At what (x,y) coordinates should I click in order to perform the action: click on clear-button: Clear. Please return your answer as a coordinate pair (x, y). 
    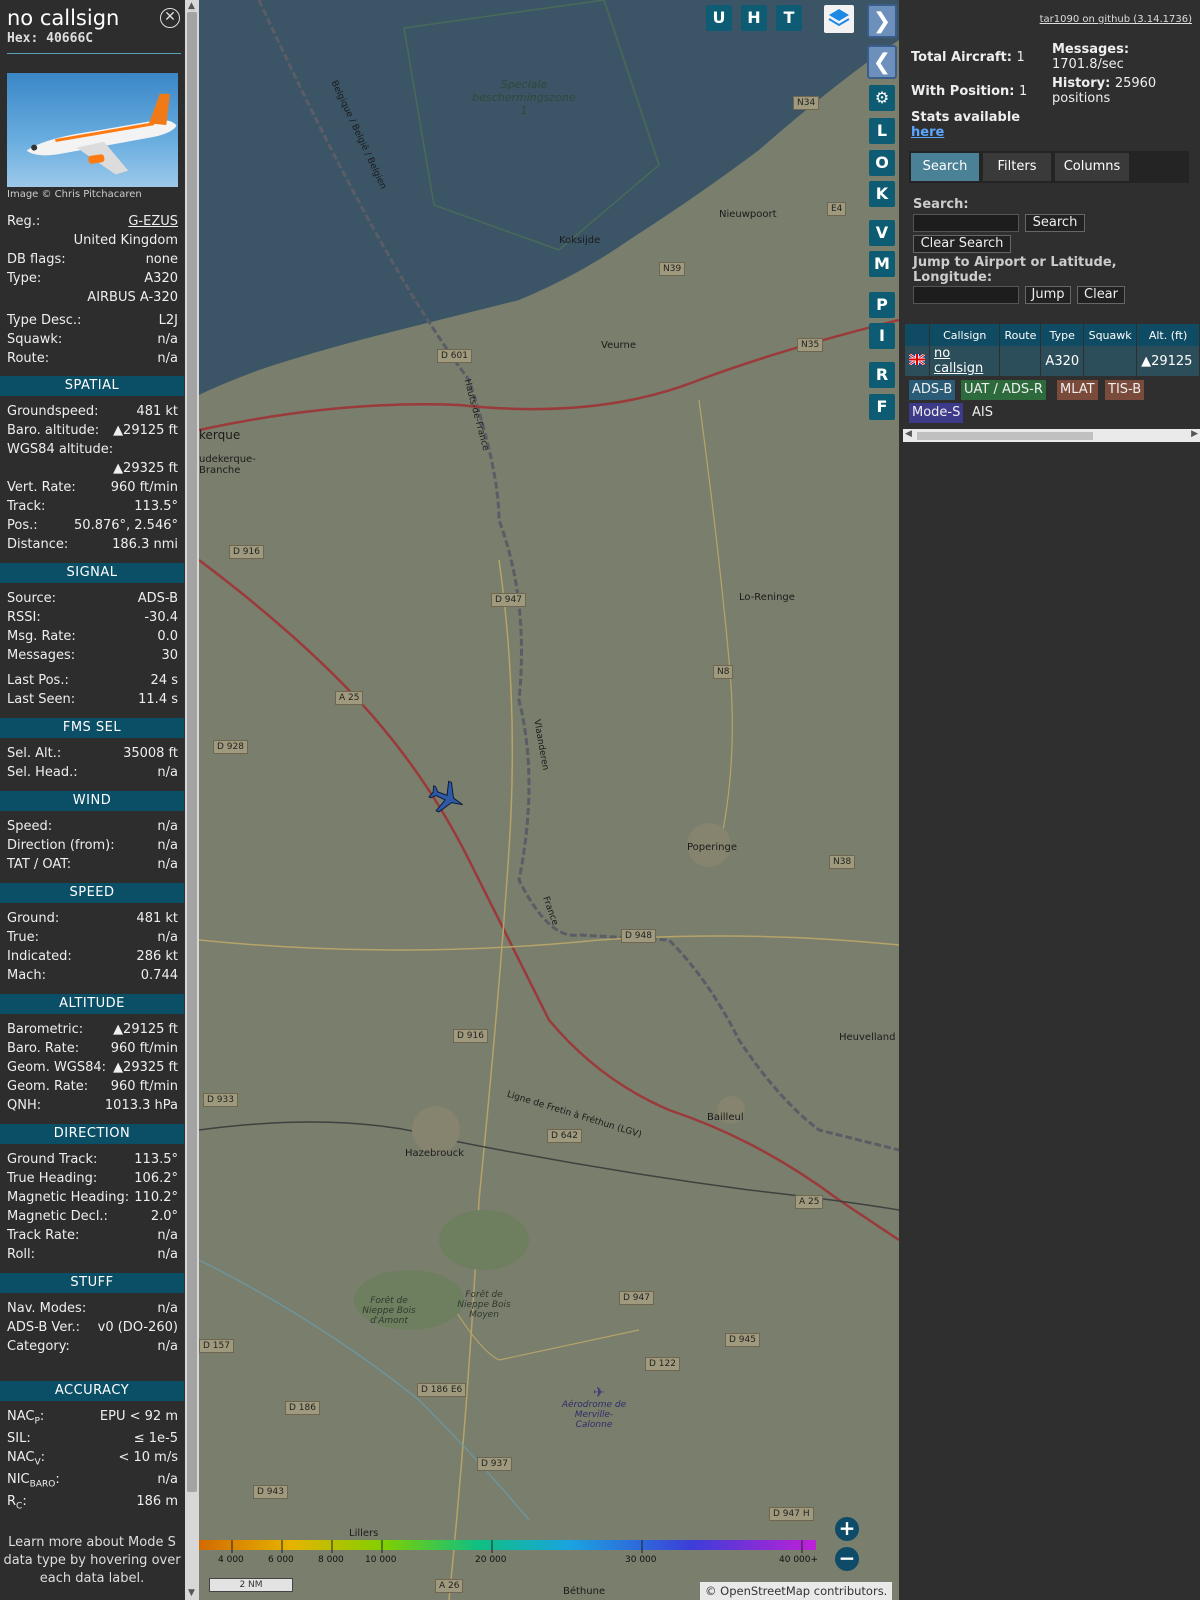
    Looking at the image, I should click on (1101, 295).